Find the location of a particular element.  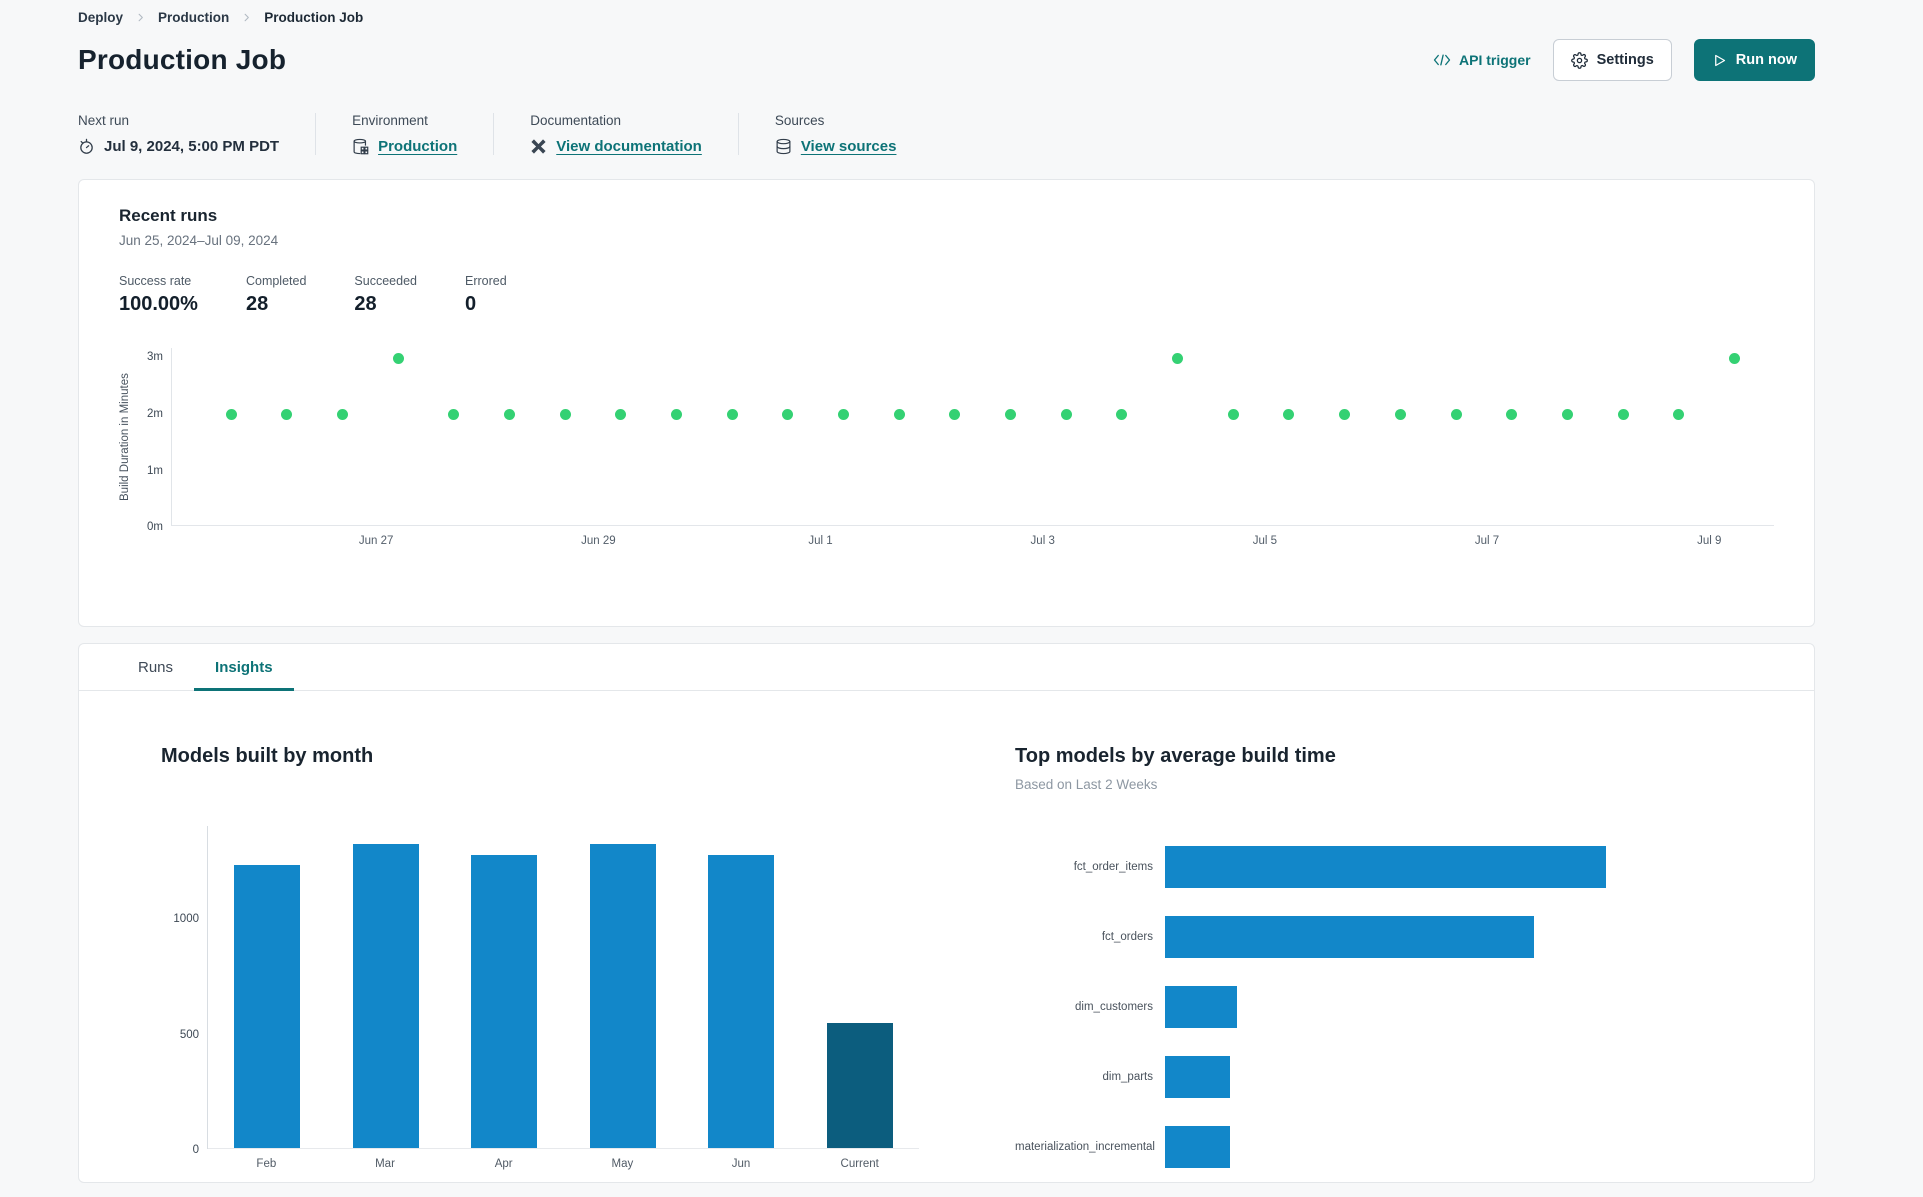

stat-value: 100.00% is located at coordinates (158, 304).